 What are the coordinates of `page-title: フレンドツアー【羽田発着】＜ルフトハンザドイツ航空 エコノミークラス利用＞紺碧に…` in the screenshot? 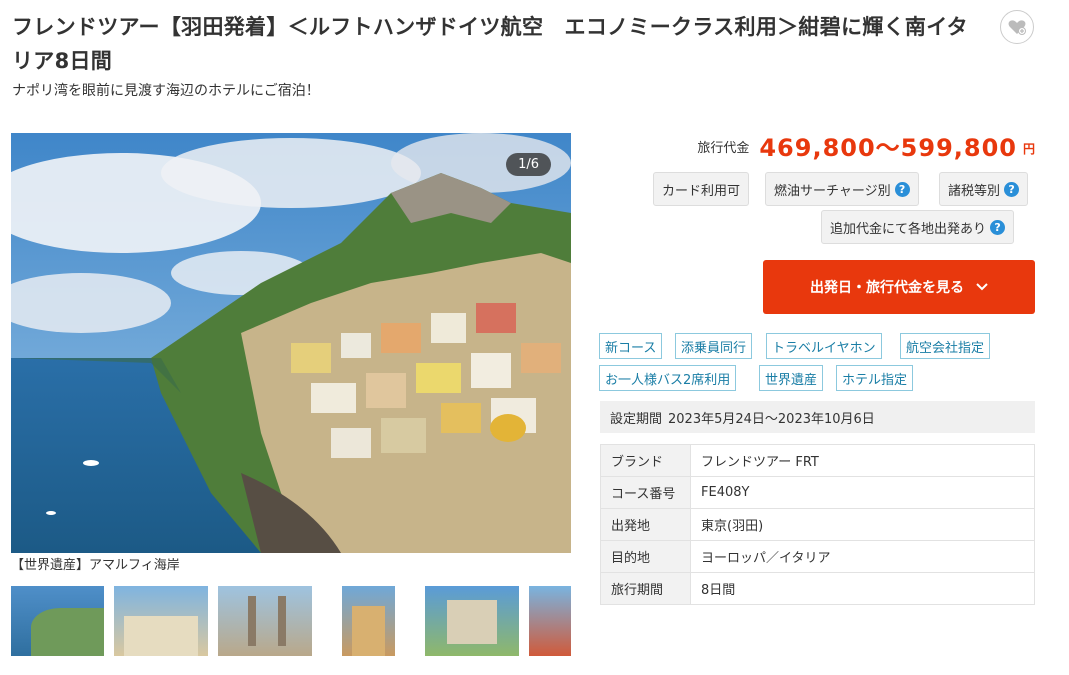 It's located at (490, 44).